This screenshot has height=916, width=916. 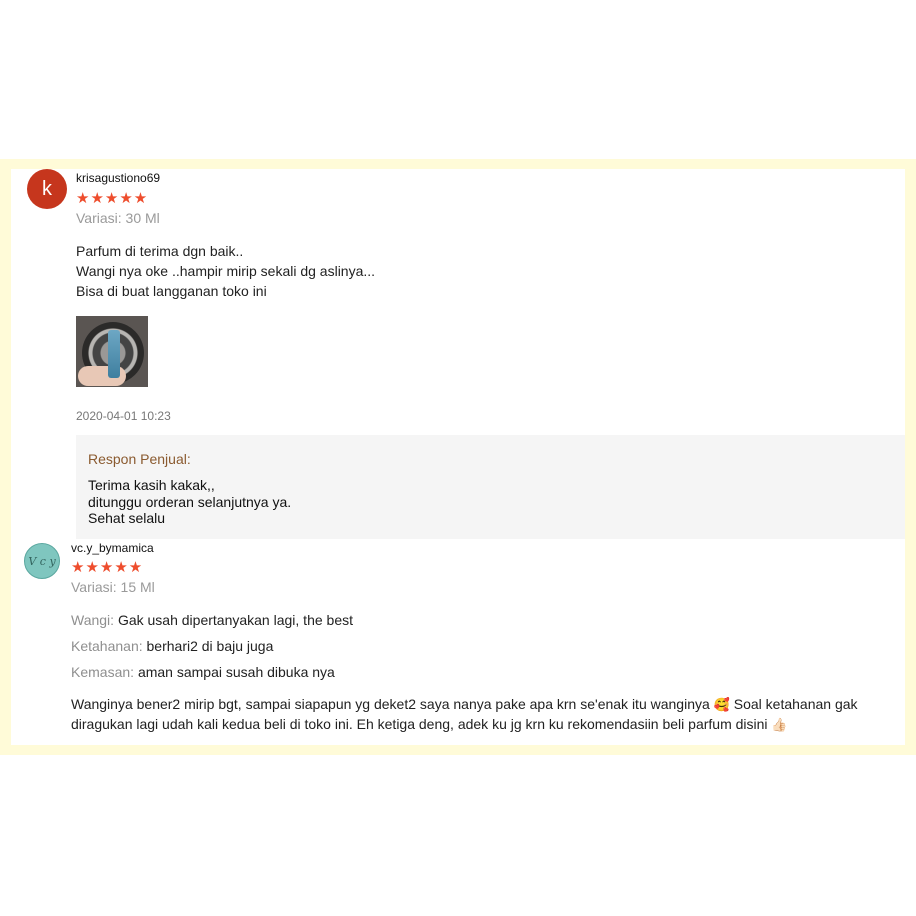 I want to click on reviewer-username: krisagustiono69, so click(x=118, y=178).